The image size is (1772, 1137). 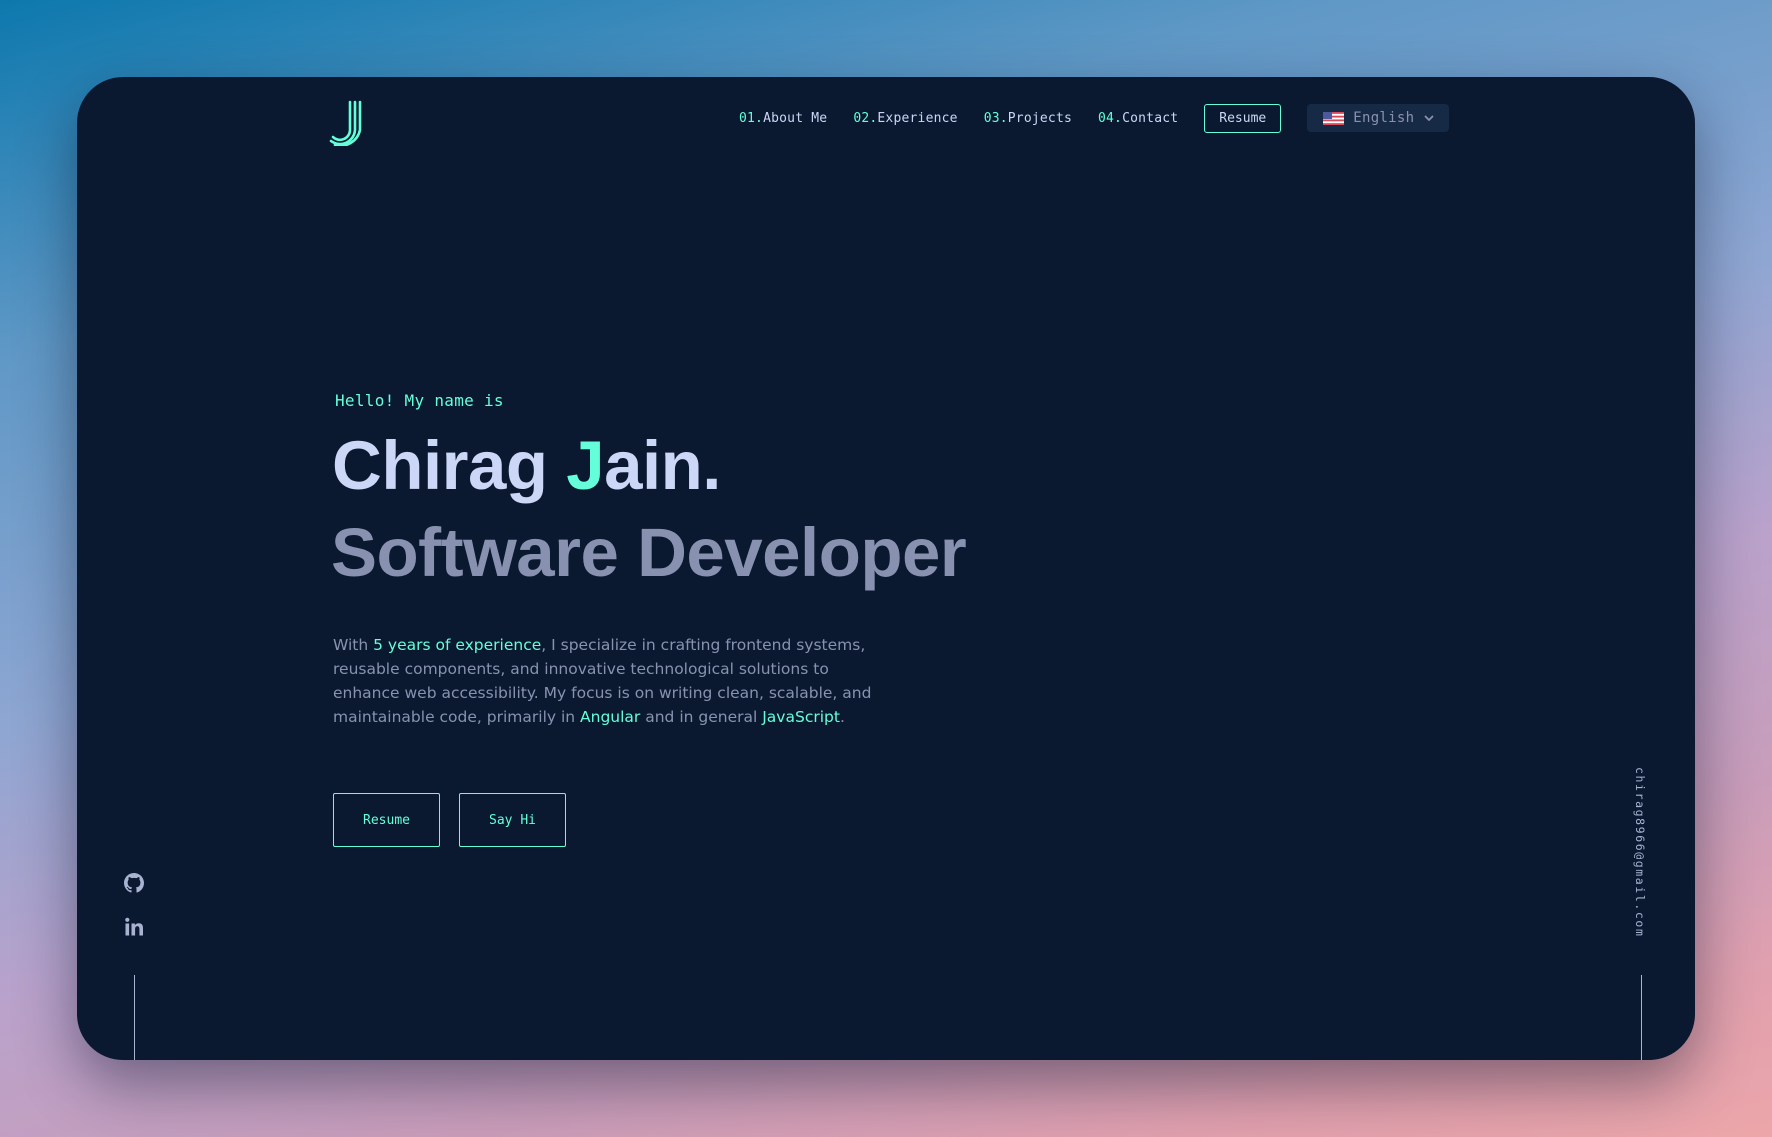 I want to click on bio-text: With, so click(x=353, y=645).